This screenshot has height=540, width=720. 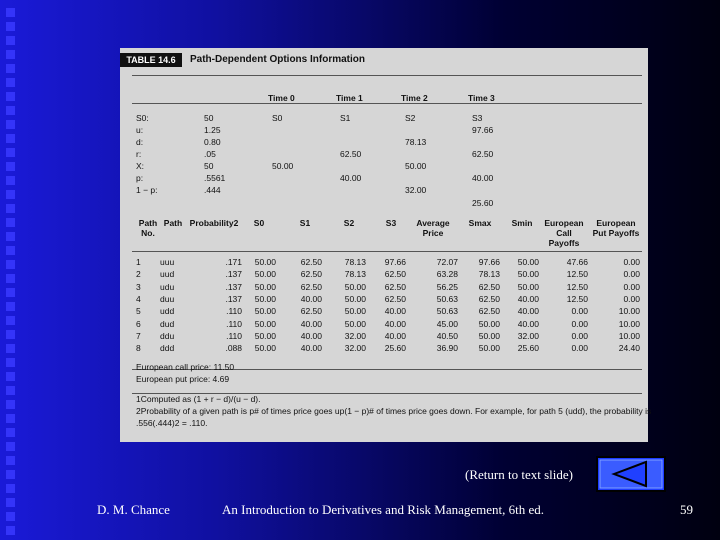 I want to click on time-header: Time 1, so click(x=349, y=98).